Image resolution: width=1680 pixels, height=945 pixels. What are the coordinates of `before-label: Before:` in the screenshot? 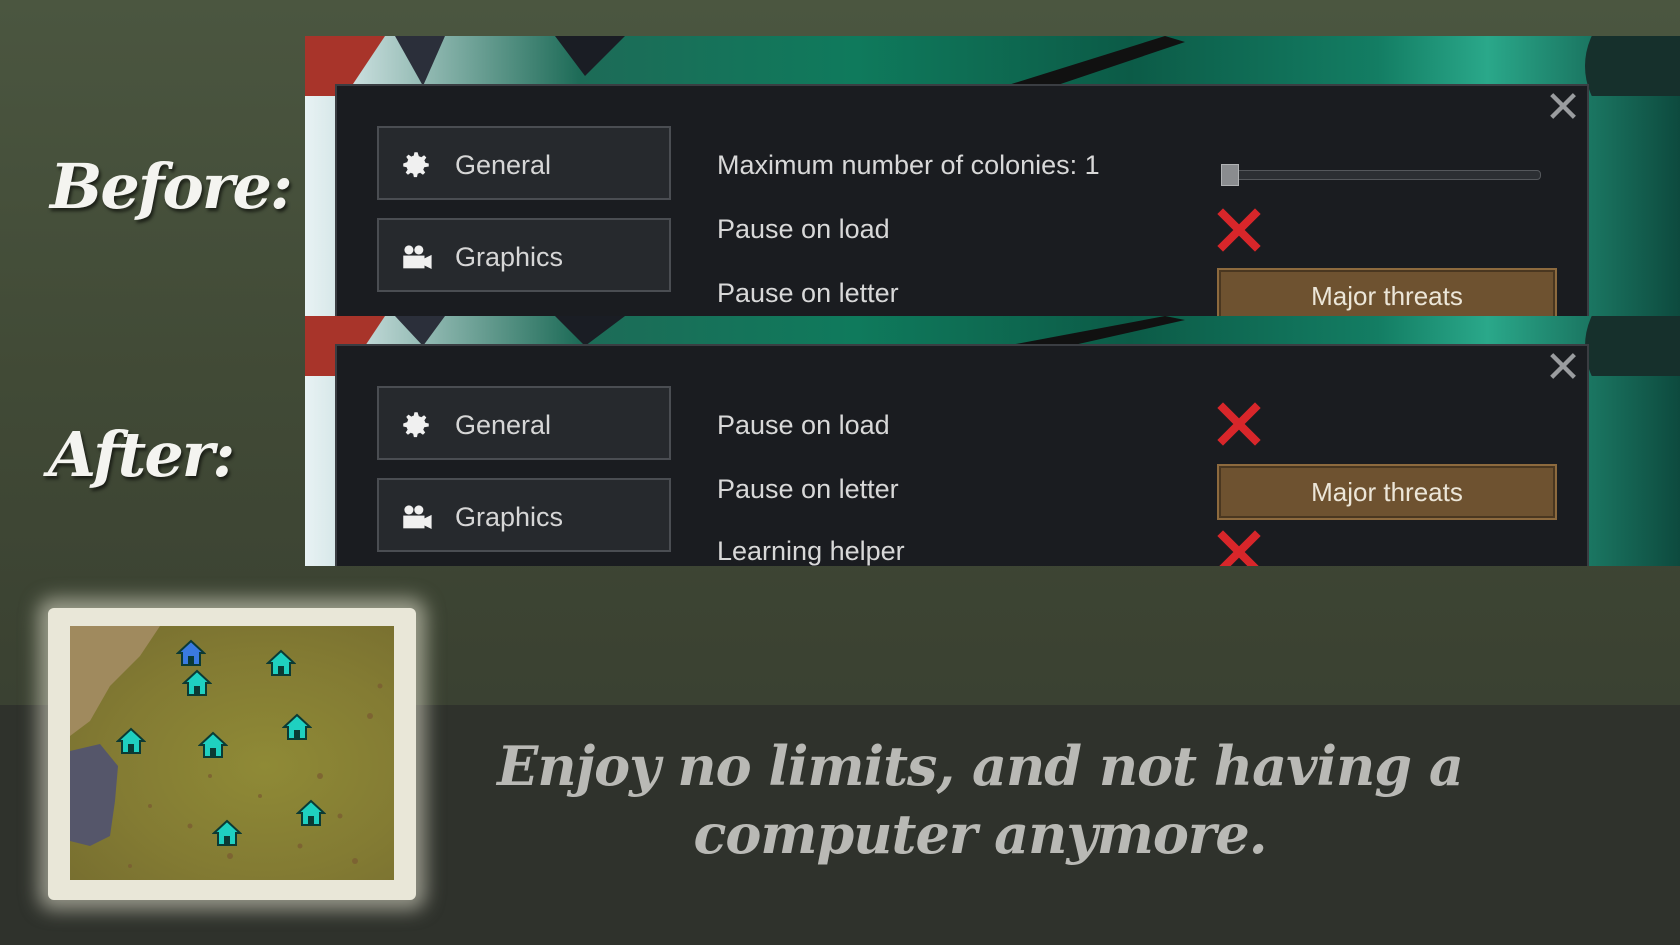 It's located at (171, 186).